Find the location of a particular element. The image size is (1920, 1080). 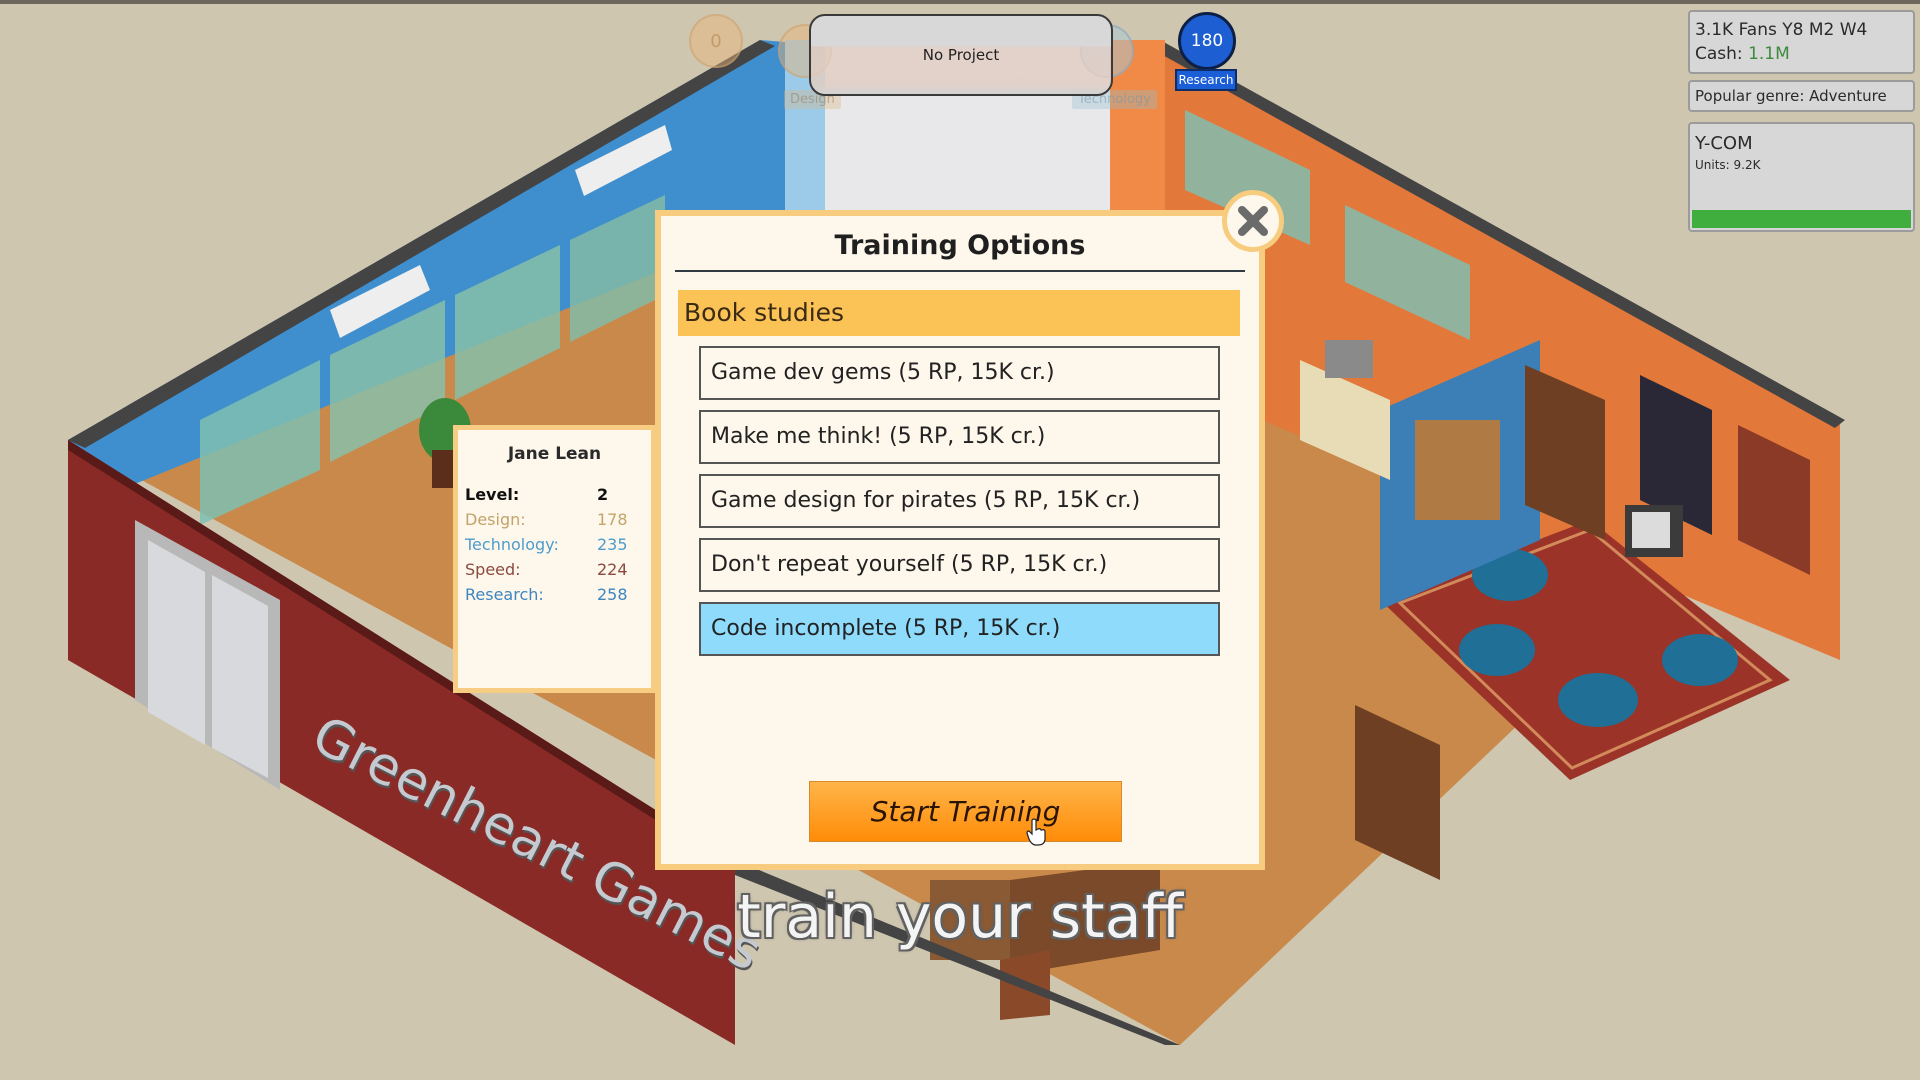

stat-value: 235 is located at coordinates (612, 544).